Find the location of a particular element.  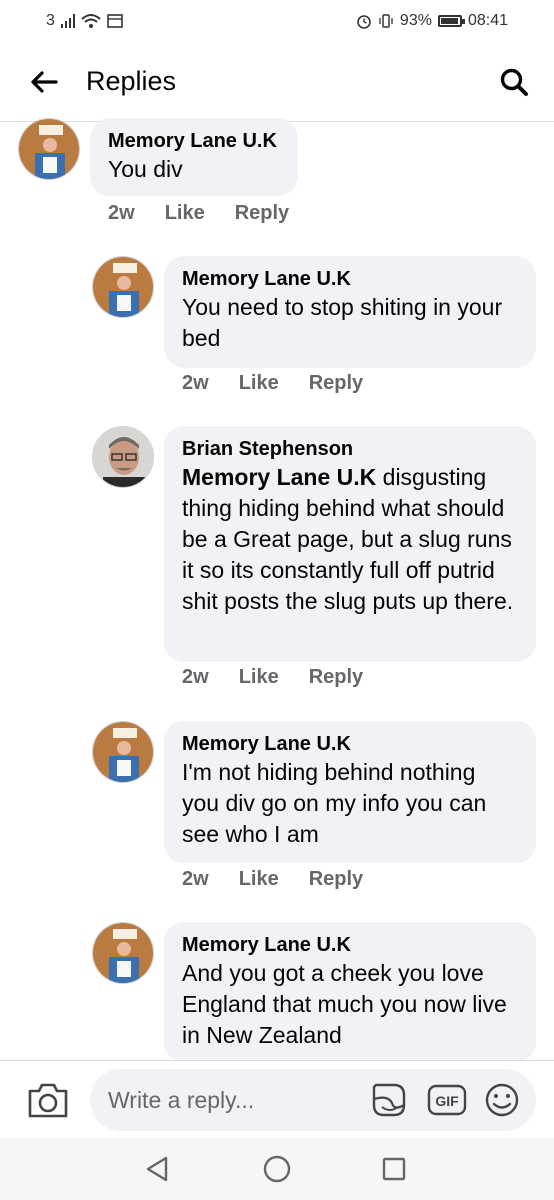

gif-label: GIF is located at coordinates (447, 1101).